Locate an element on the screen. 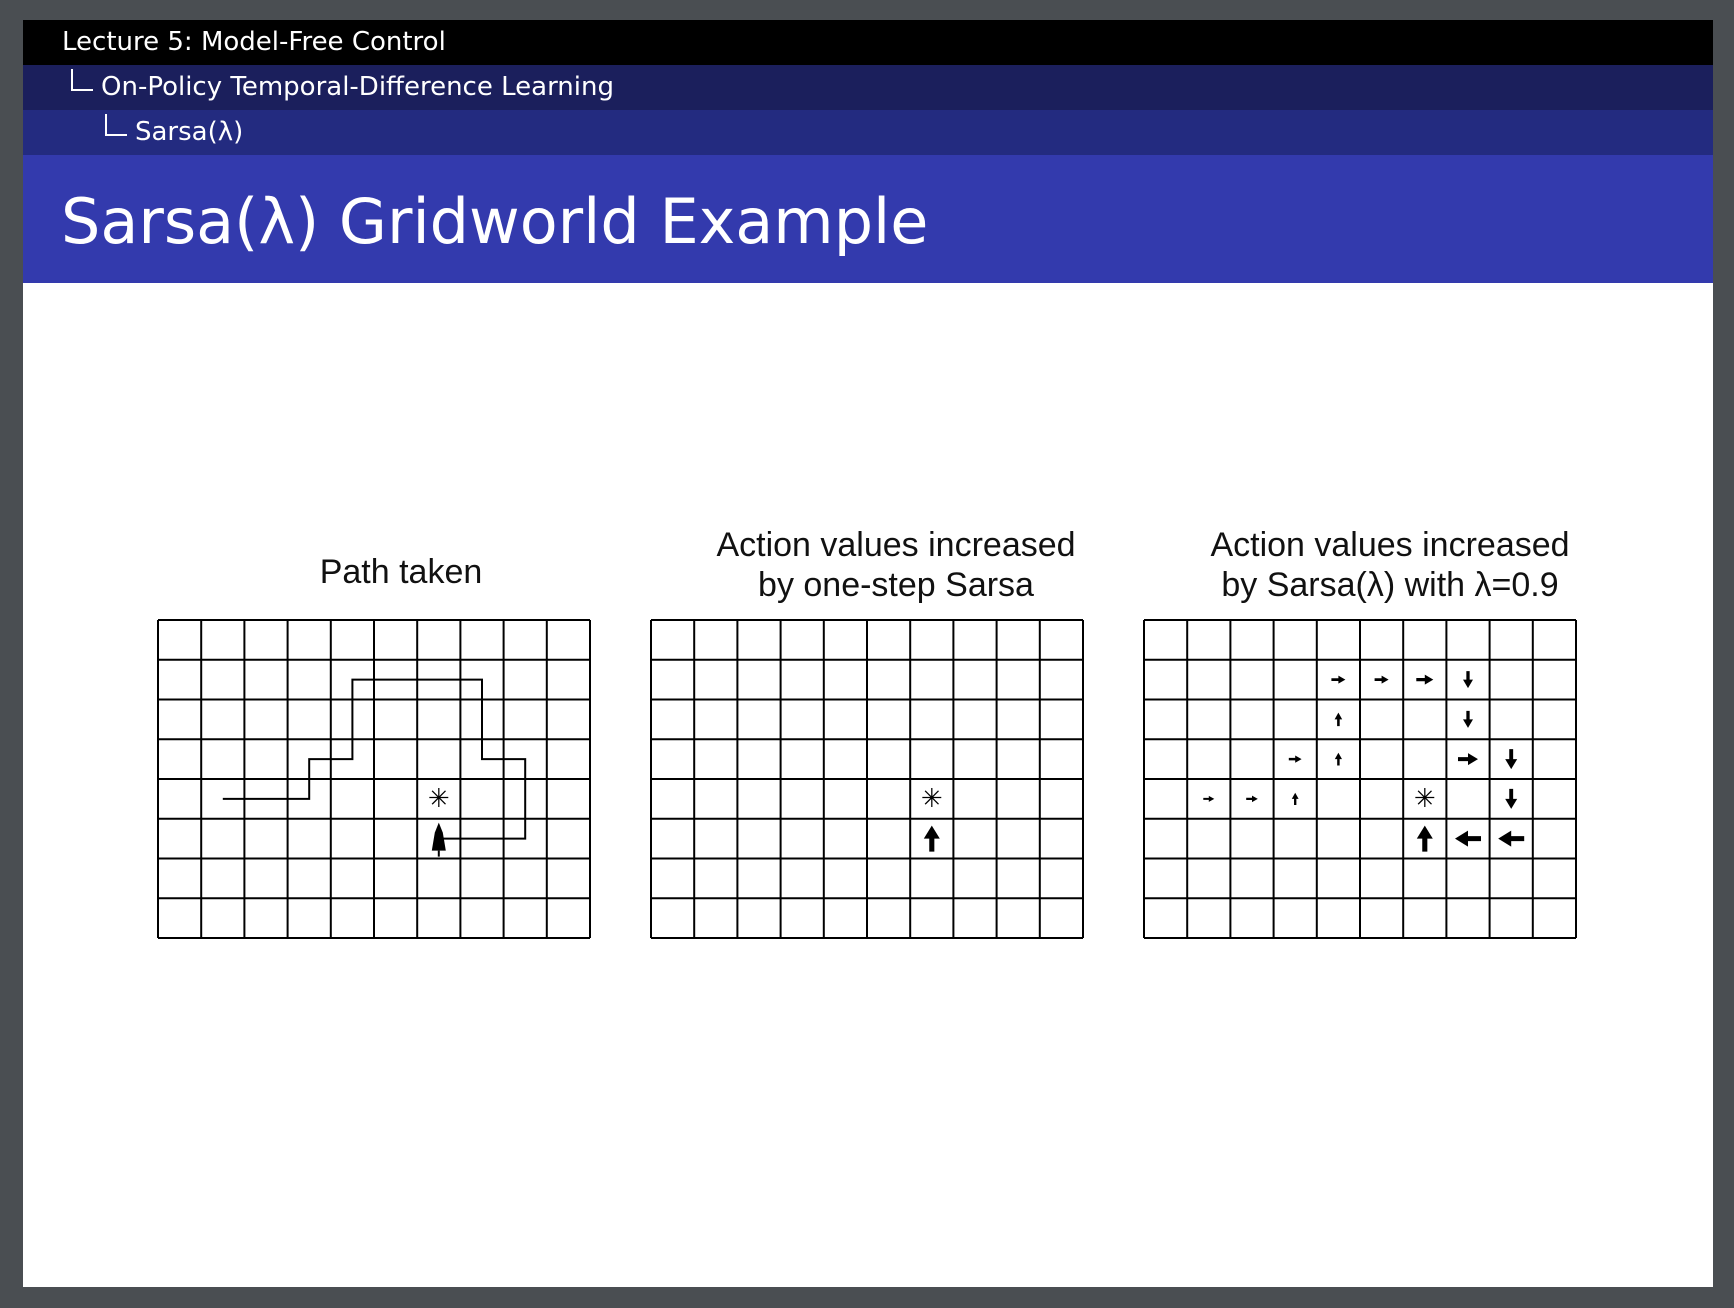  panel-1-grid: ✳ is located at coordinates (374, 779).